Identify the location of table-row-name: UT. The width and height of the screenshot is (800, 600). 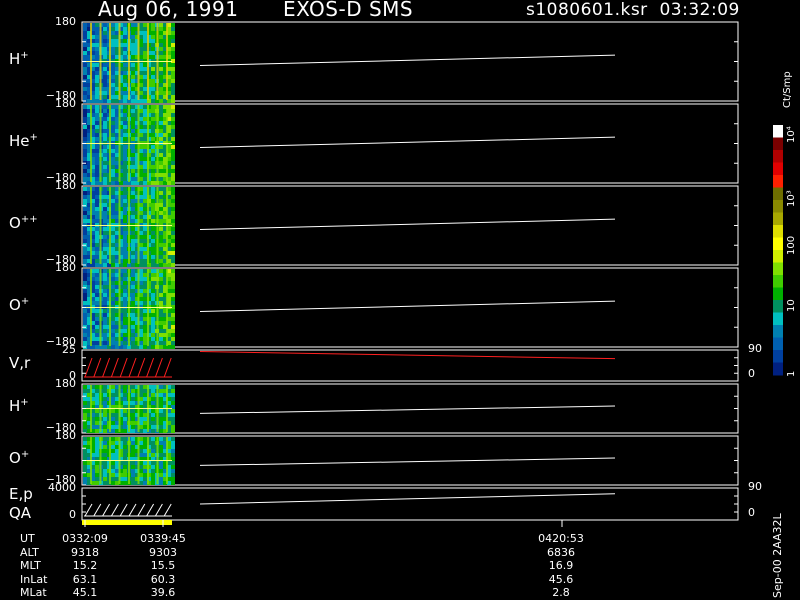
(27, 538).